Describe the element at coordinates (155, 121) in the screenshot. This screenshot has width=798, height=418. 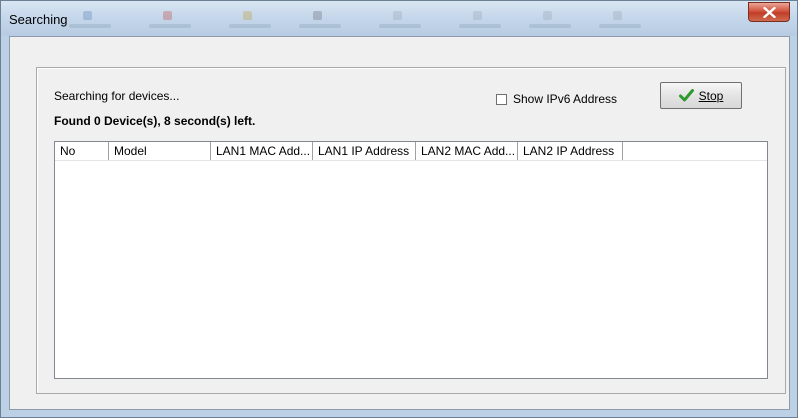
I see `found-devices-text: Found 0 Device(s), 8 second(s) left.` at that location.